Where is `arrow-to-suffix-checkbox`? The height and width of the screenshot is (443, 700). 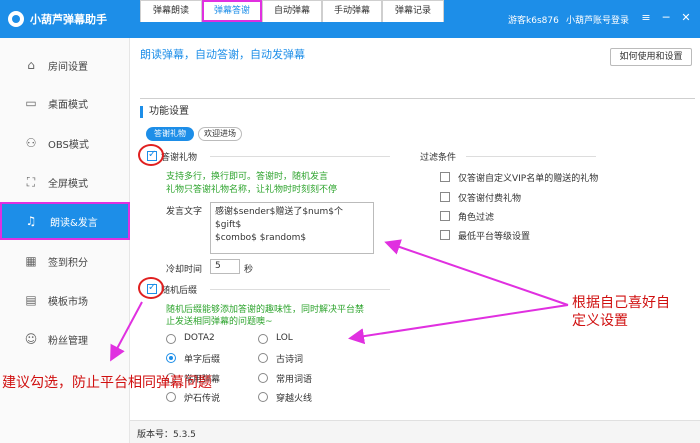 arrow-to-suffix-checkbox is located at coordinates (126, 331).